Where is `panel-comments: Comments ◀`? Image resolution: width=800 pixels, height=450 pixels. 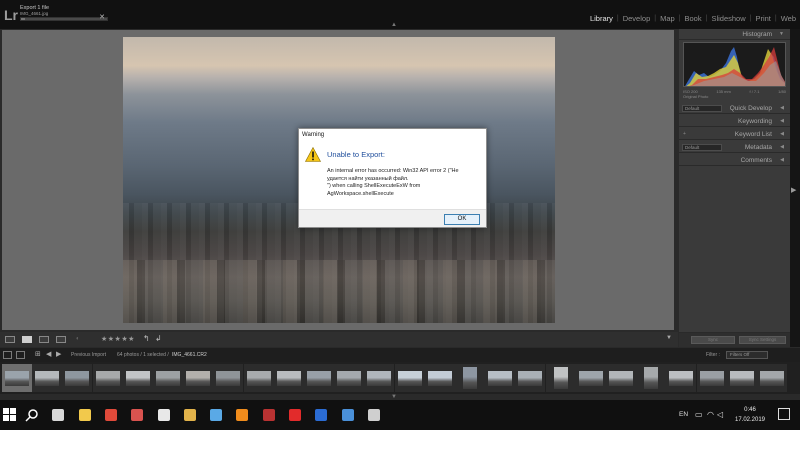 panel-comments: Comments ◀ is located at coordinates (734, 160).